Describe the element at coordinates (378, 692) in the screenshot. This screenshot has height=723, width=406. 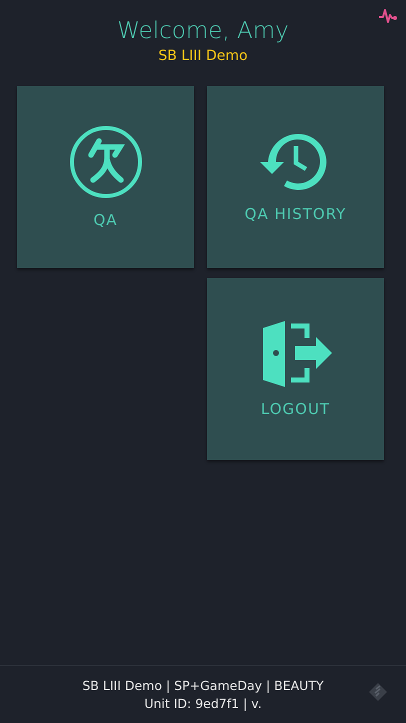
I see `diamond-logo-icon` at that location.